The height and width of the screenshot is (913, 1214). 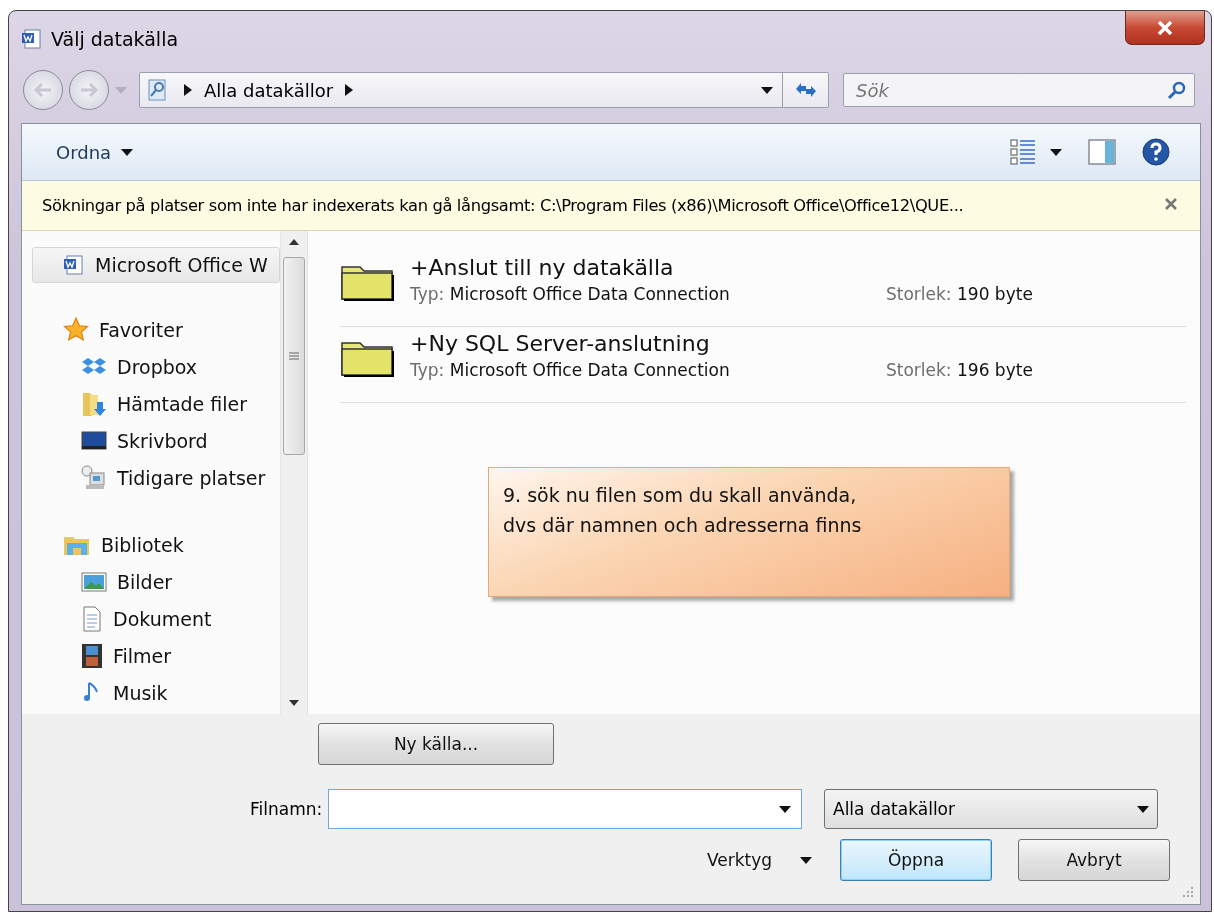 I want to click on breadcrumb: Alla datakällor, so click(x=269, y=90).